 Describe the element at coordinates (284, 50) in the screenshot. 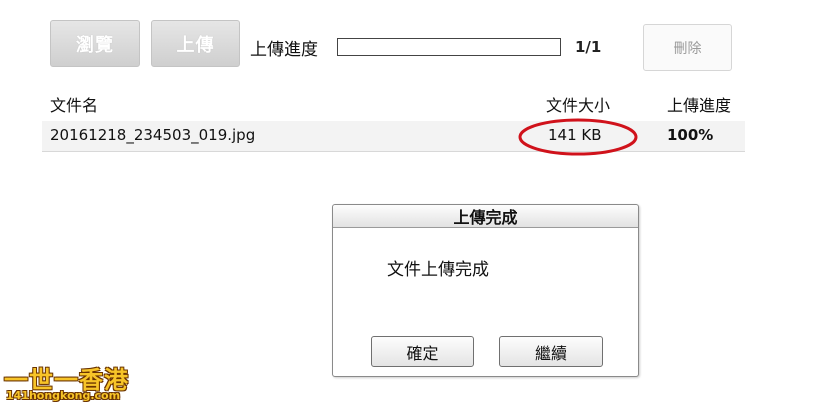

I see `upload-progress-label: 上傳進度` at that location.